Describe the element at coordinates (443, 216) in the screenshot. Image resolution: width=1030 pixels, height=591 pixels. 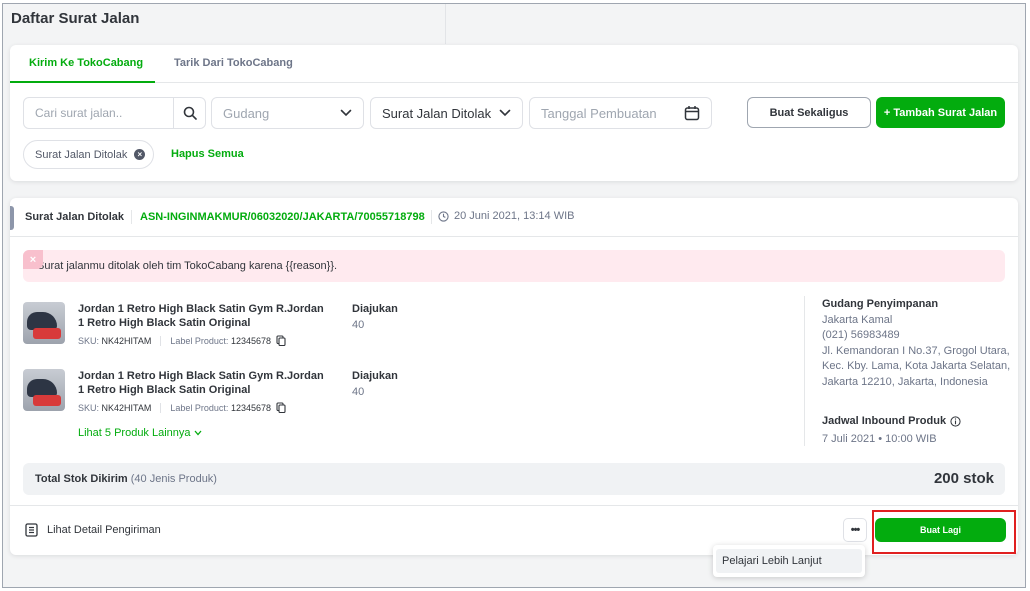
I see `clock-icon` at that location.